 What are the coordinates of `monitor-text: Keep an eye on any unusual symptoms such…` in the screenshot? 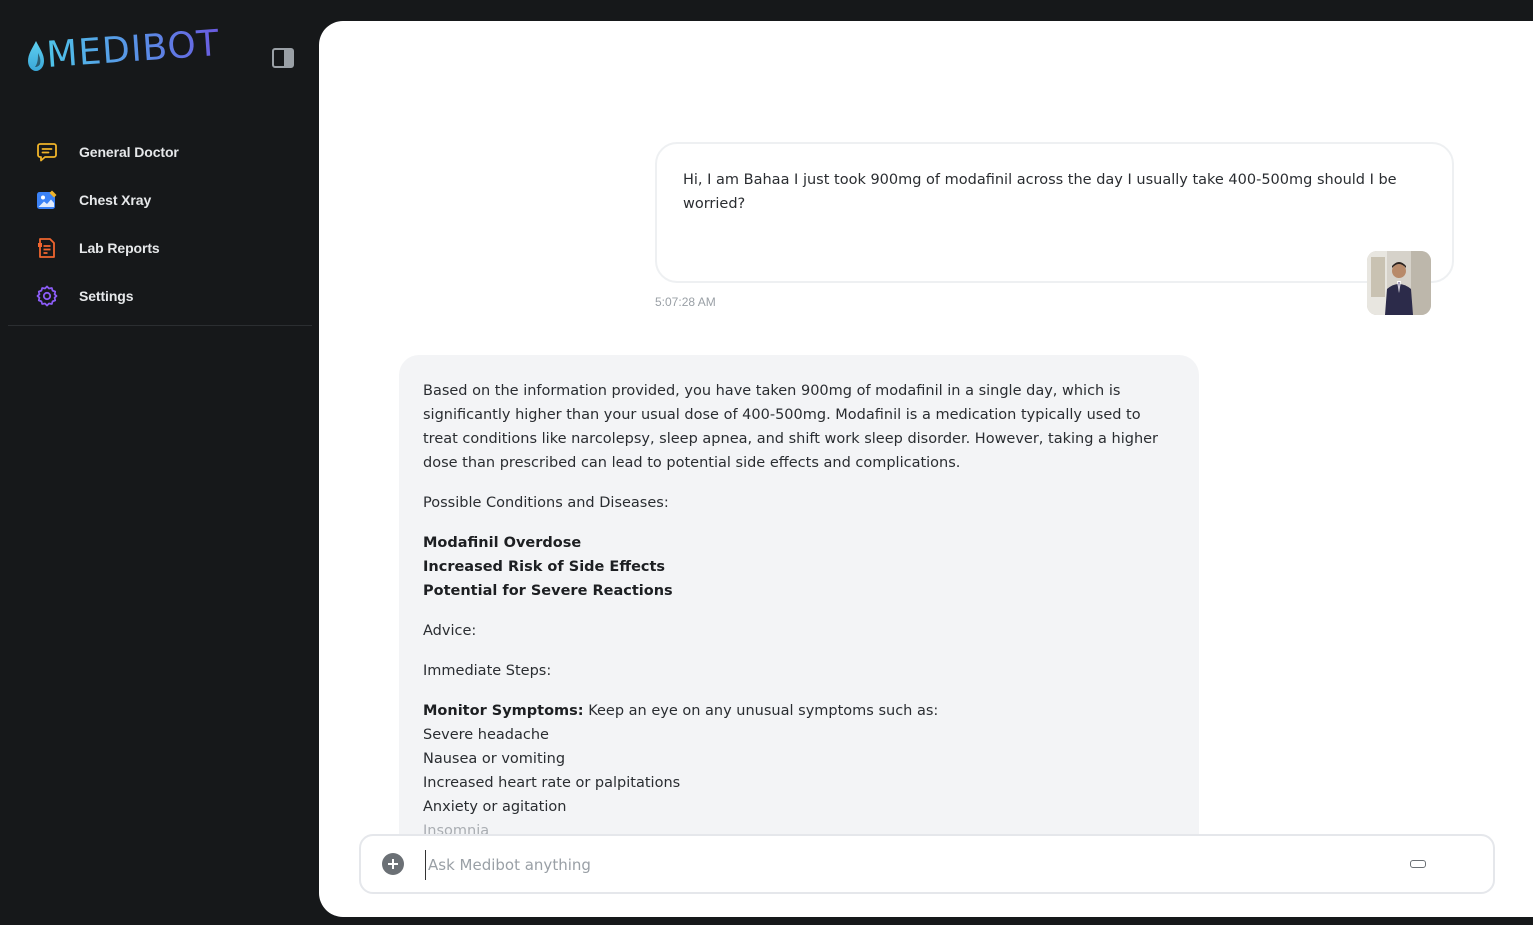 It's located at (761, 711).